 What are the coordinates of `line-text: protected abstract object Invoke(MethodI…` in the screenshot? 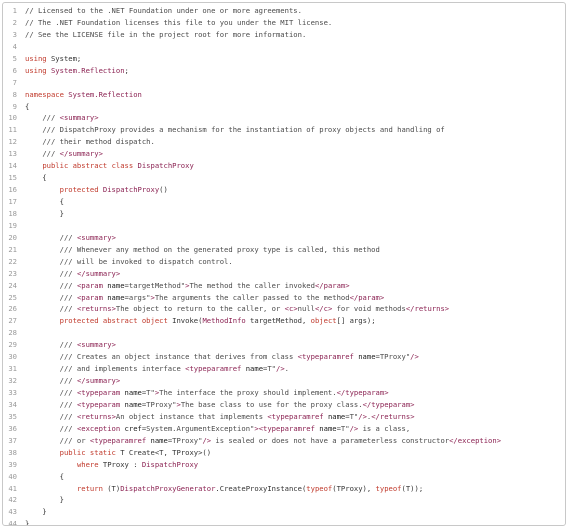 It's located at (217, 321).